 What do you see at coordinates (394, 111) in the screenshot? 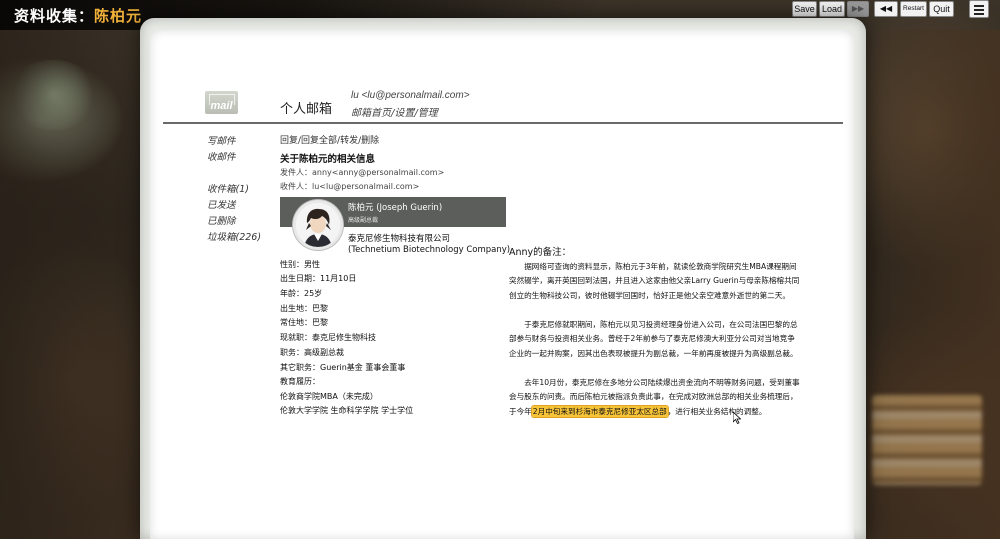
I see `mailbox-nav-links: 邮箱首页/设置/管理` at bounding box center [394, 111].